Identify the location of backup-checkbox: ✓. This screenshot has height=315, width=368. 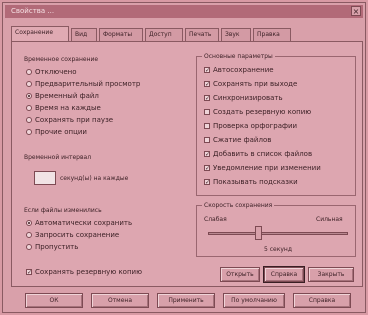
(29, 272).